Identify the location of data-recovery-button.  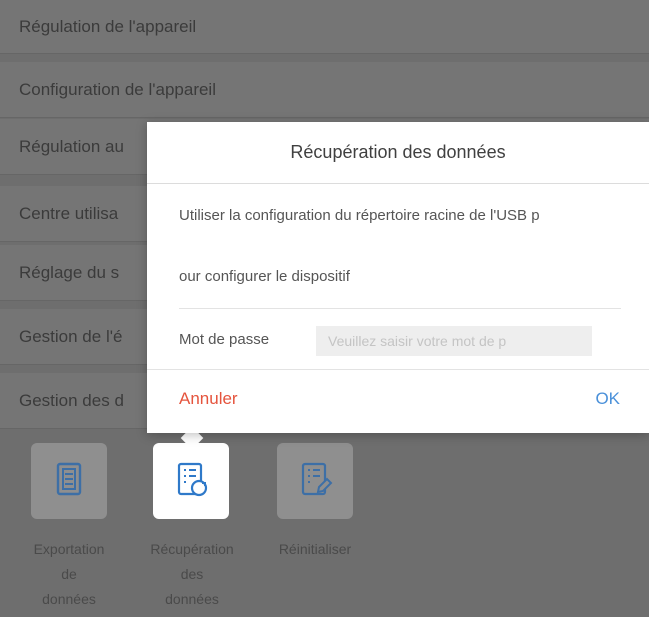
(191, 481).